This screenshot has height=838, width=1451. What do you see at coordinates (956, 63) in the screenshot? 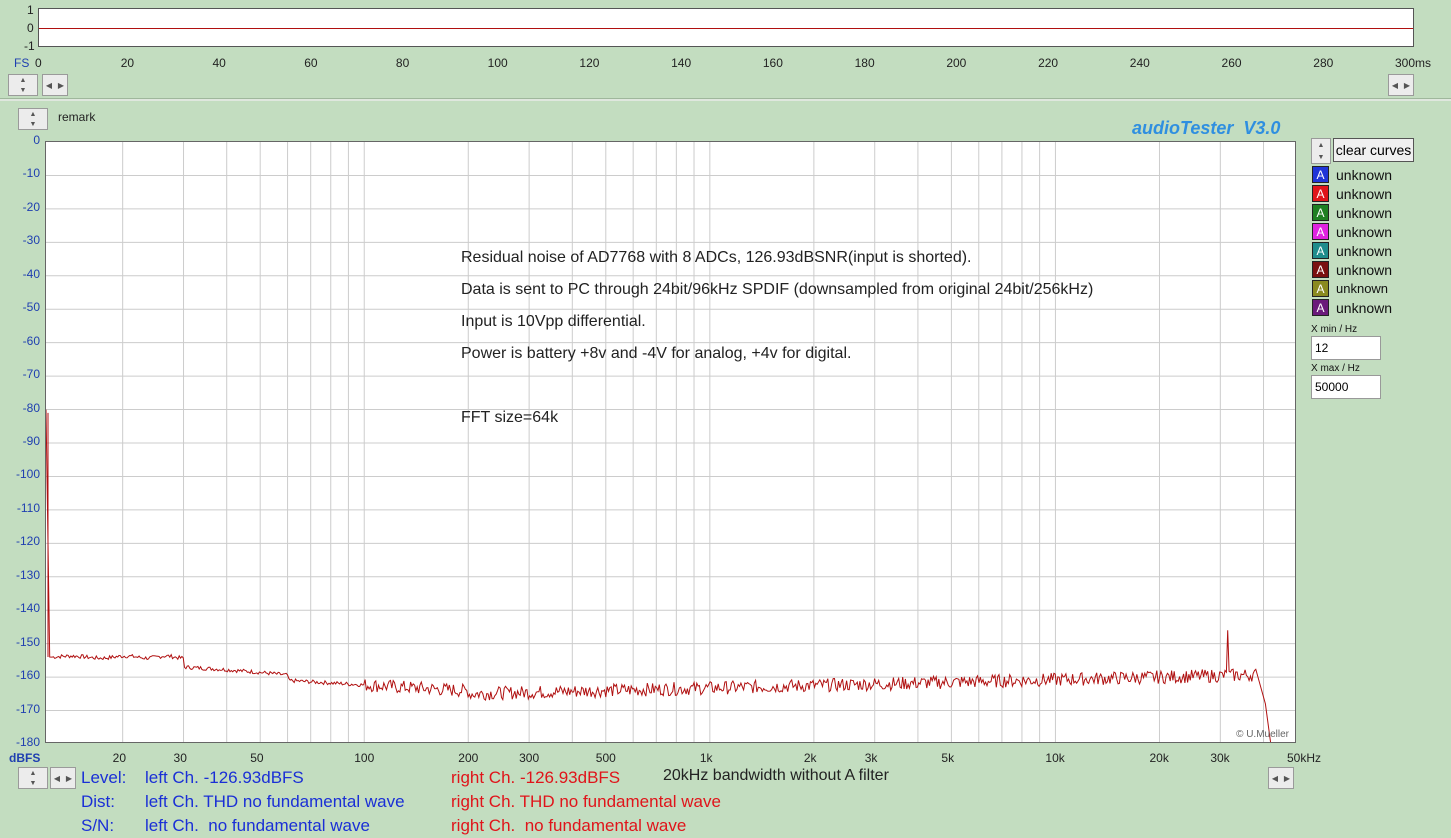
I see `scope-xtick: 200` at bounding box center [956, 63].